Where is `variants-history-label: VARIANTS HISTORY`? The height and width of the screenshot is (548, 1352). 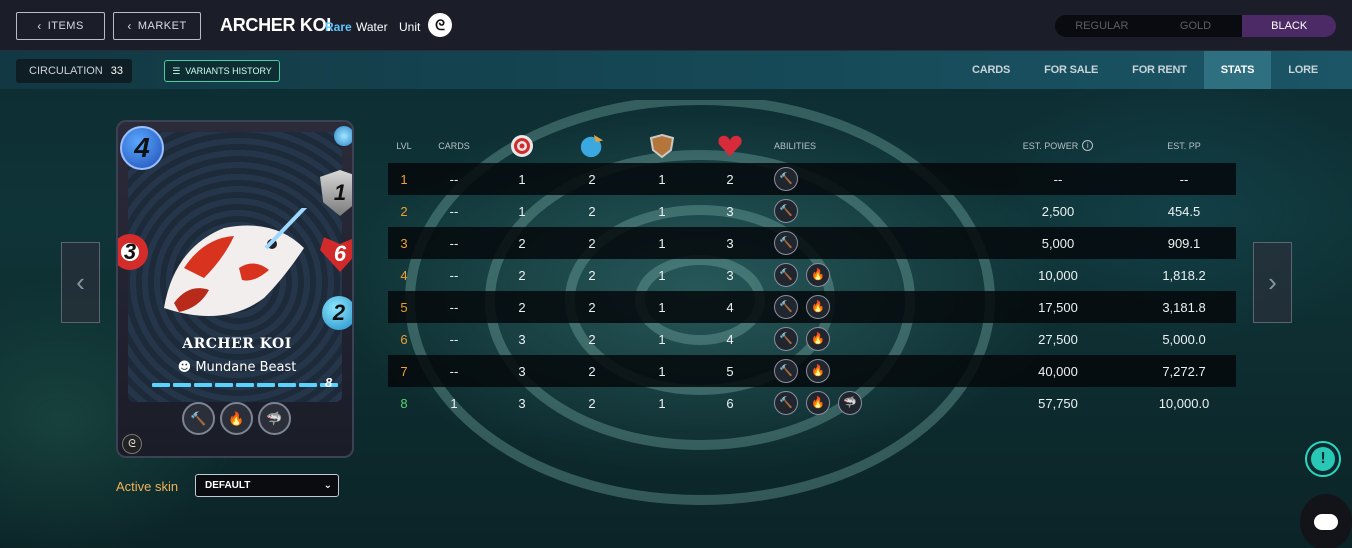
variants-history-label: VARIANTS HISTORY is located at coordinates (228, 71).